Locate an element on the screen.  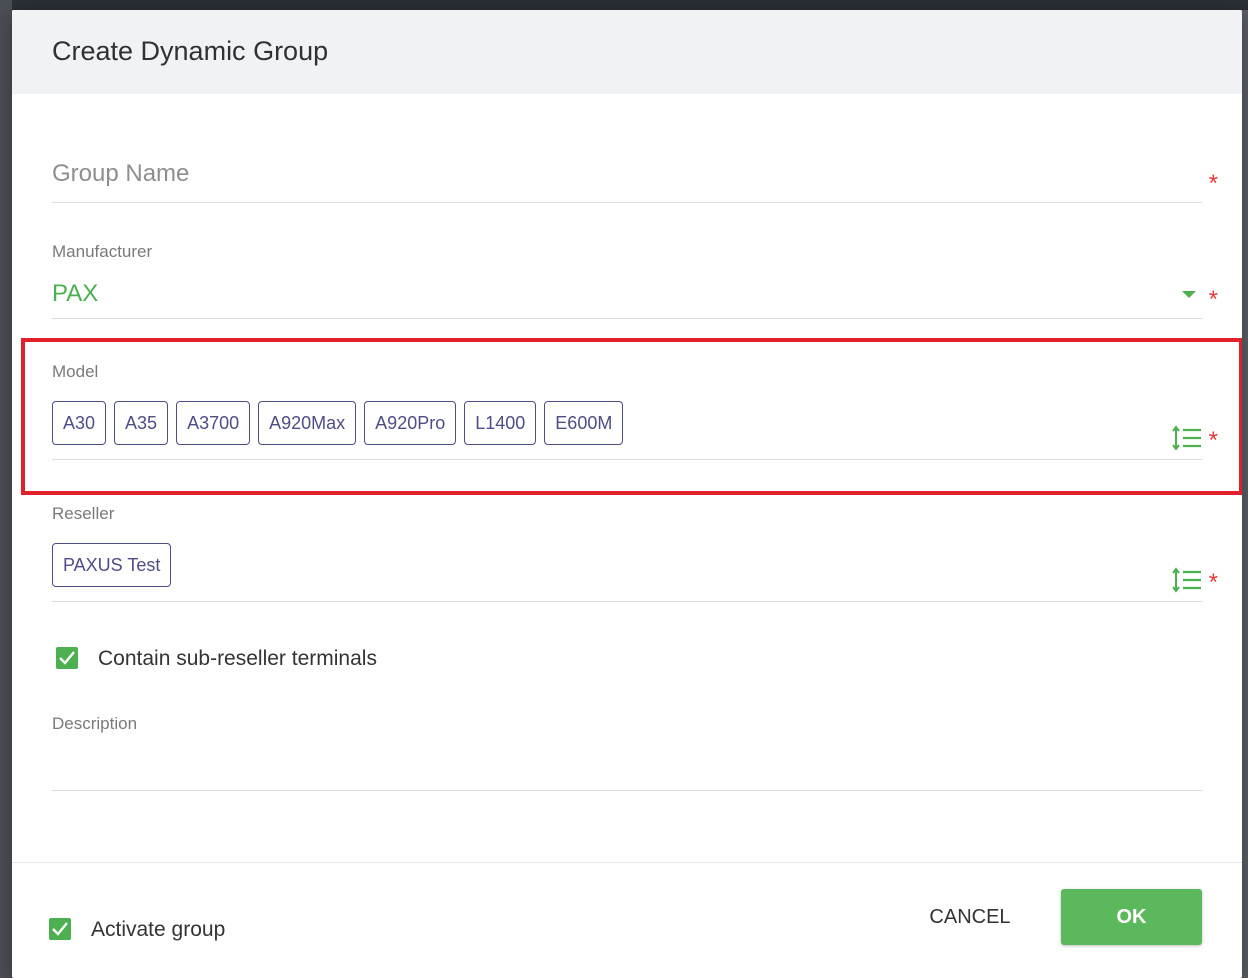
manufacturer-select: PAX is located at coordinates (75, 294).